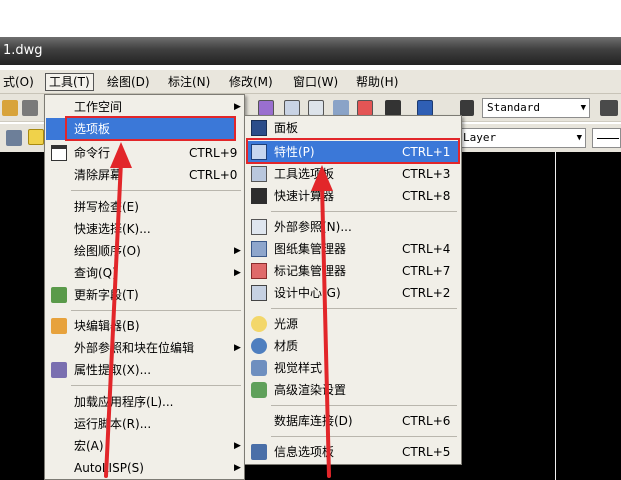 This screenshot has width=621, height=480. What do you see at coordinates (322, 321) in the screenshot?
I see `annotation-arrow-properties` at bounding box center [322, 321].